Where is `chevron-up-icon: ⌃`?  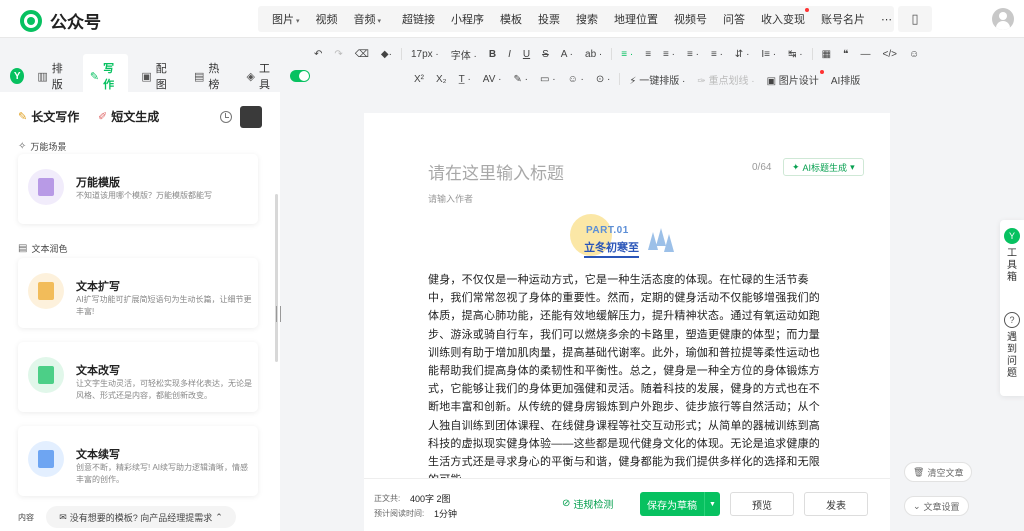
chevron-up-icon: ⌃ is located at coordinates (219, 516).